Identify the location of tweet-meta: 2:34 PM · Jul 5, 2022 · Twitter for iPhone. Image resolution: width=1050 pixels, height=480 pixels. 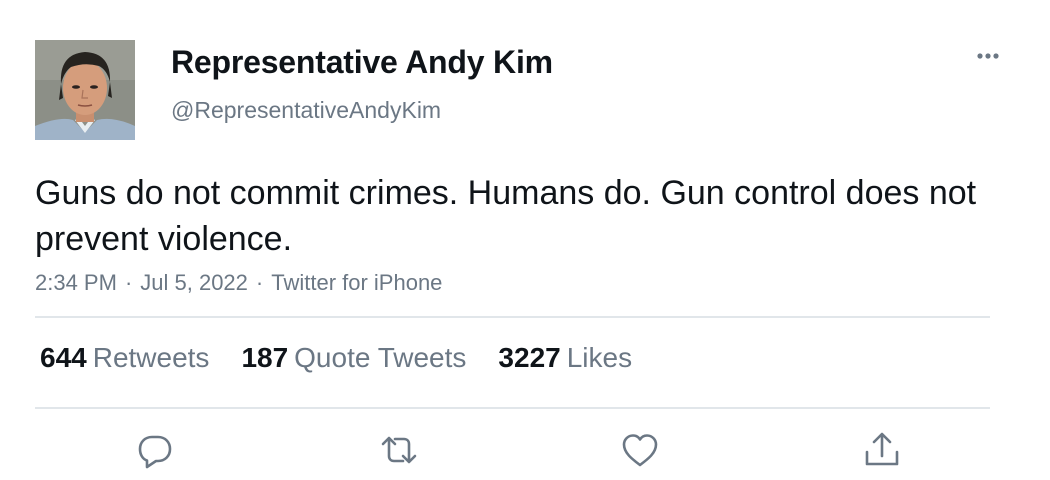
(238, 283).